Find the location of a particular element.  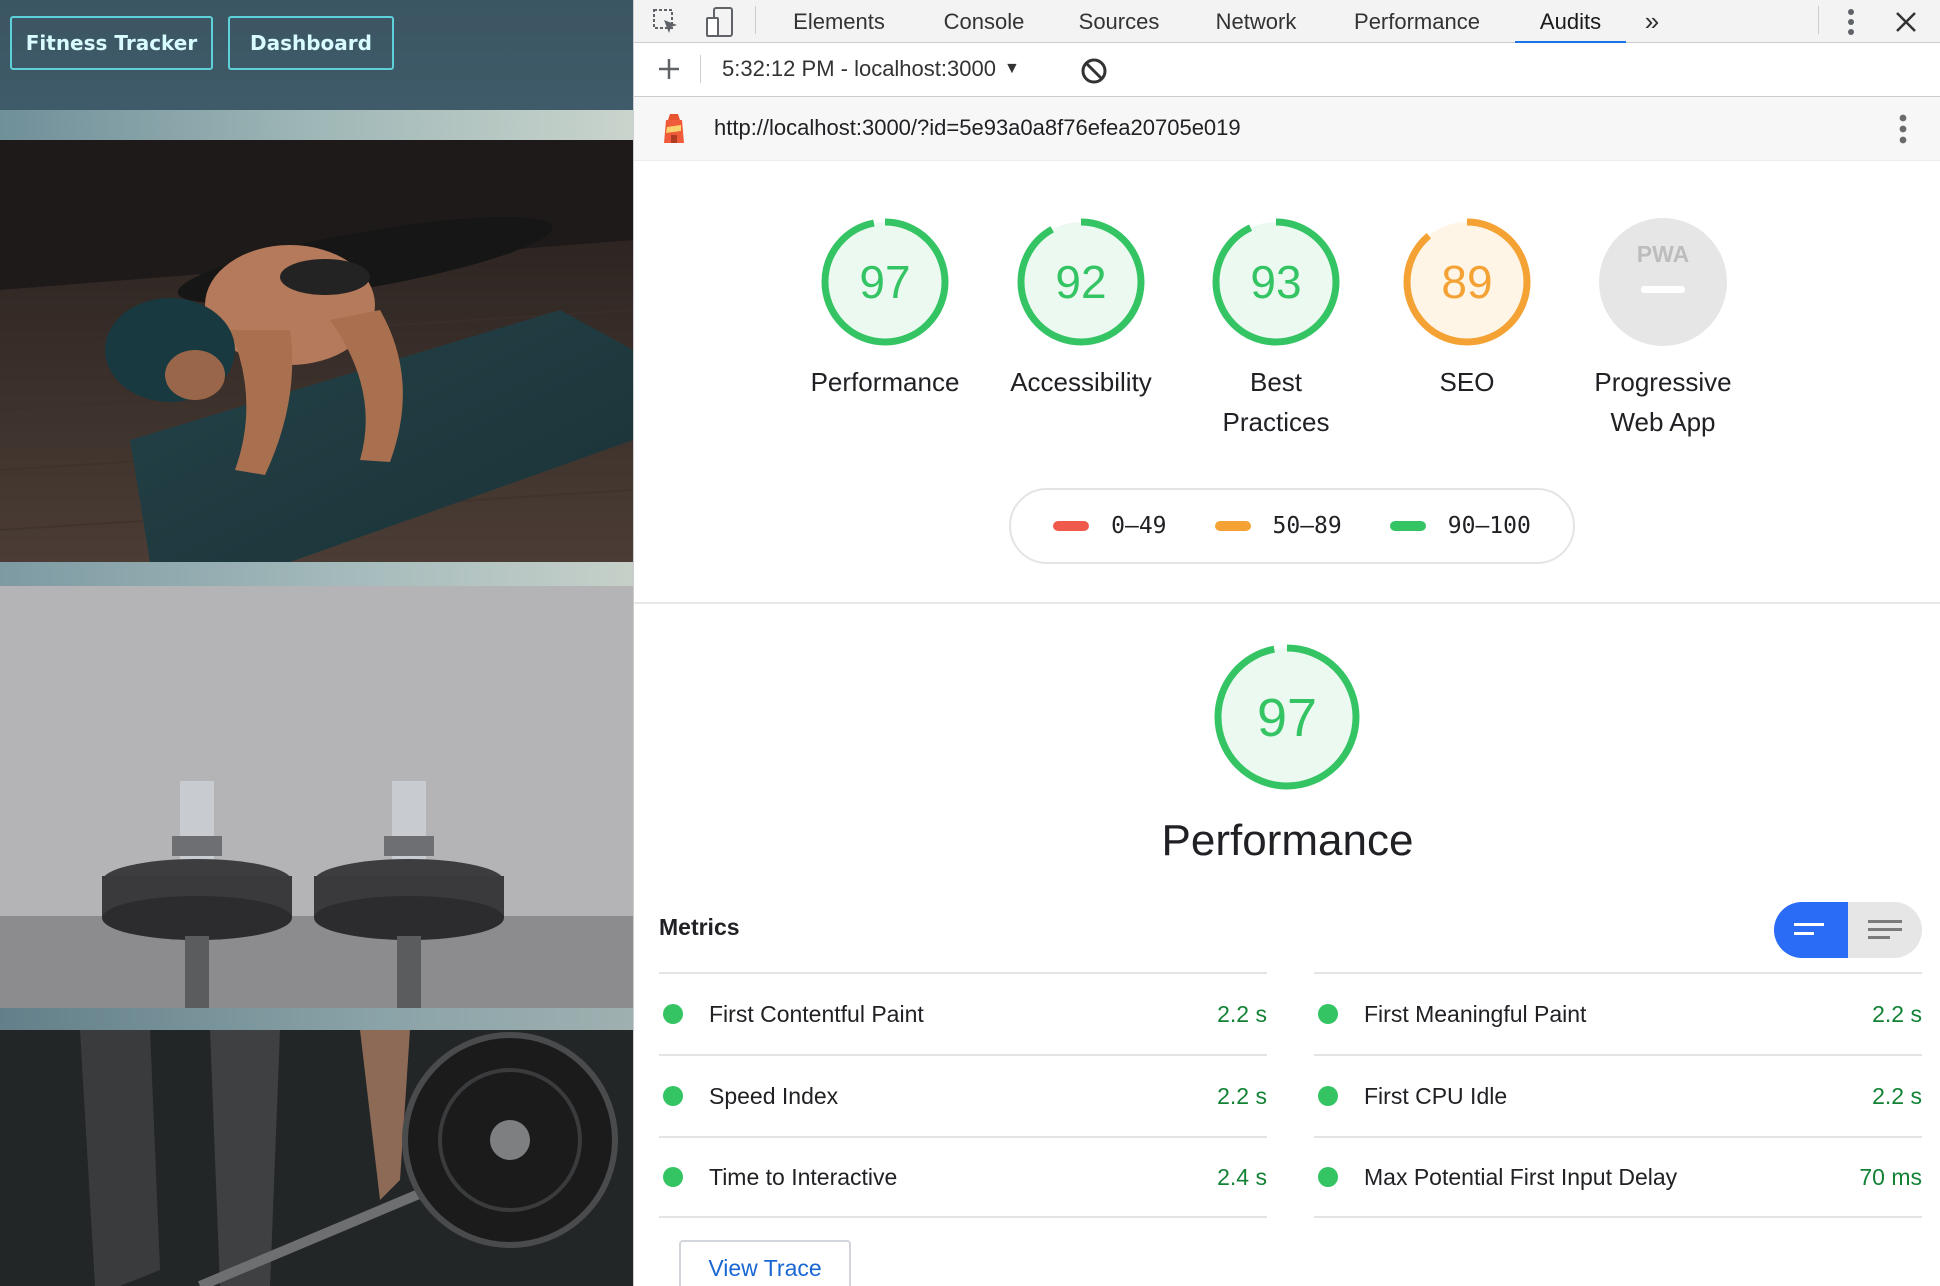

barbell-deadlift-photo is located at coordinates (316, 1158).